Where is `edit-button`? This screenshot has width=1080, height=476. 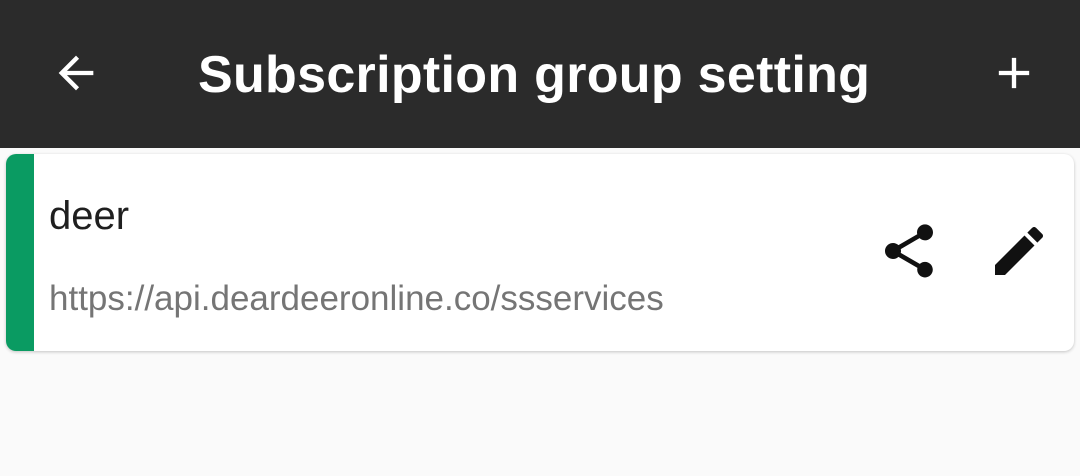
edit-button is located at coordinates (1019, 251).